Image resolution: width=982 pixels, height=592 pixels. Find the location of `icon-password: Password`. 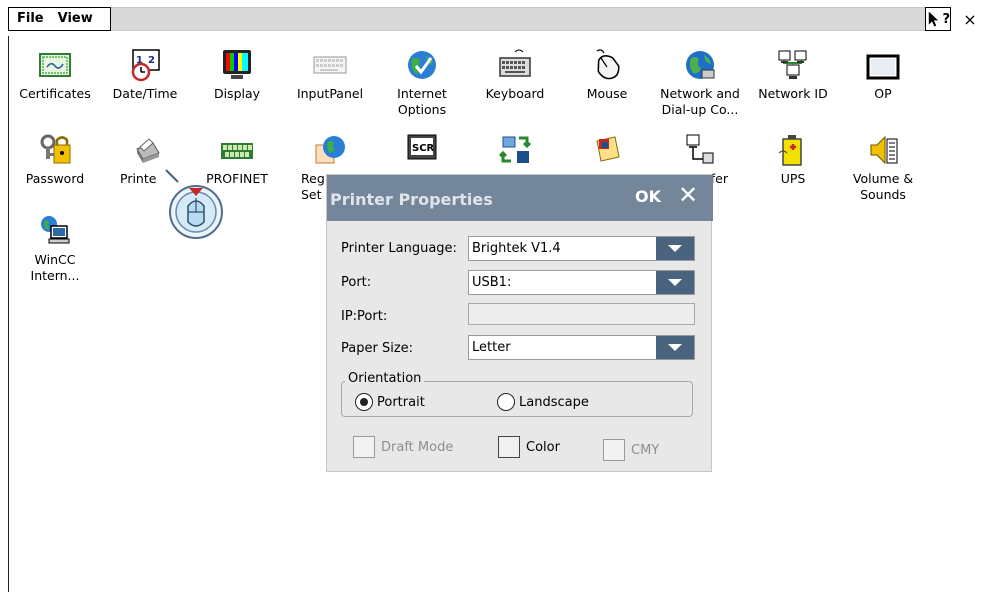

icon-password: Password is located at coordinates (55, 160).